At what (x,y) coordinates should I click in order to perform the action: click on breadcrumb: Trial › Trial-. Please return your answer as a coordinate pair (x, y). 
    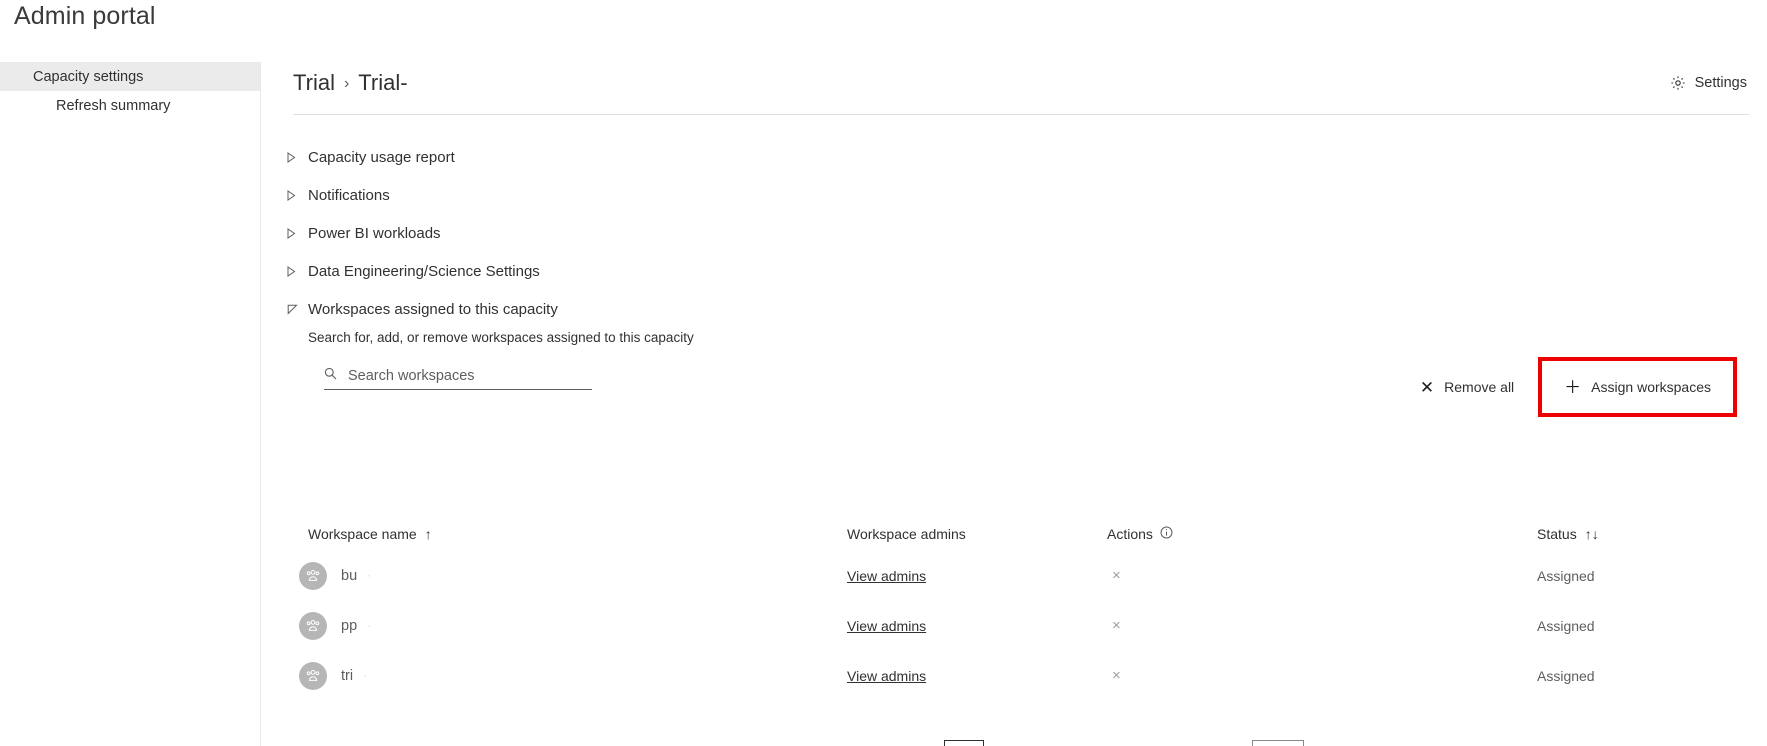
    Looking at the image, I should click on (350, 83).